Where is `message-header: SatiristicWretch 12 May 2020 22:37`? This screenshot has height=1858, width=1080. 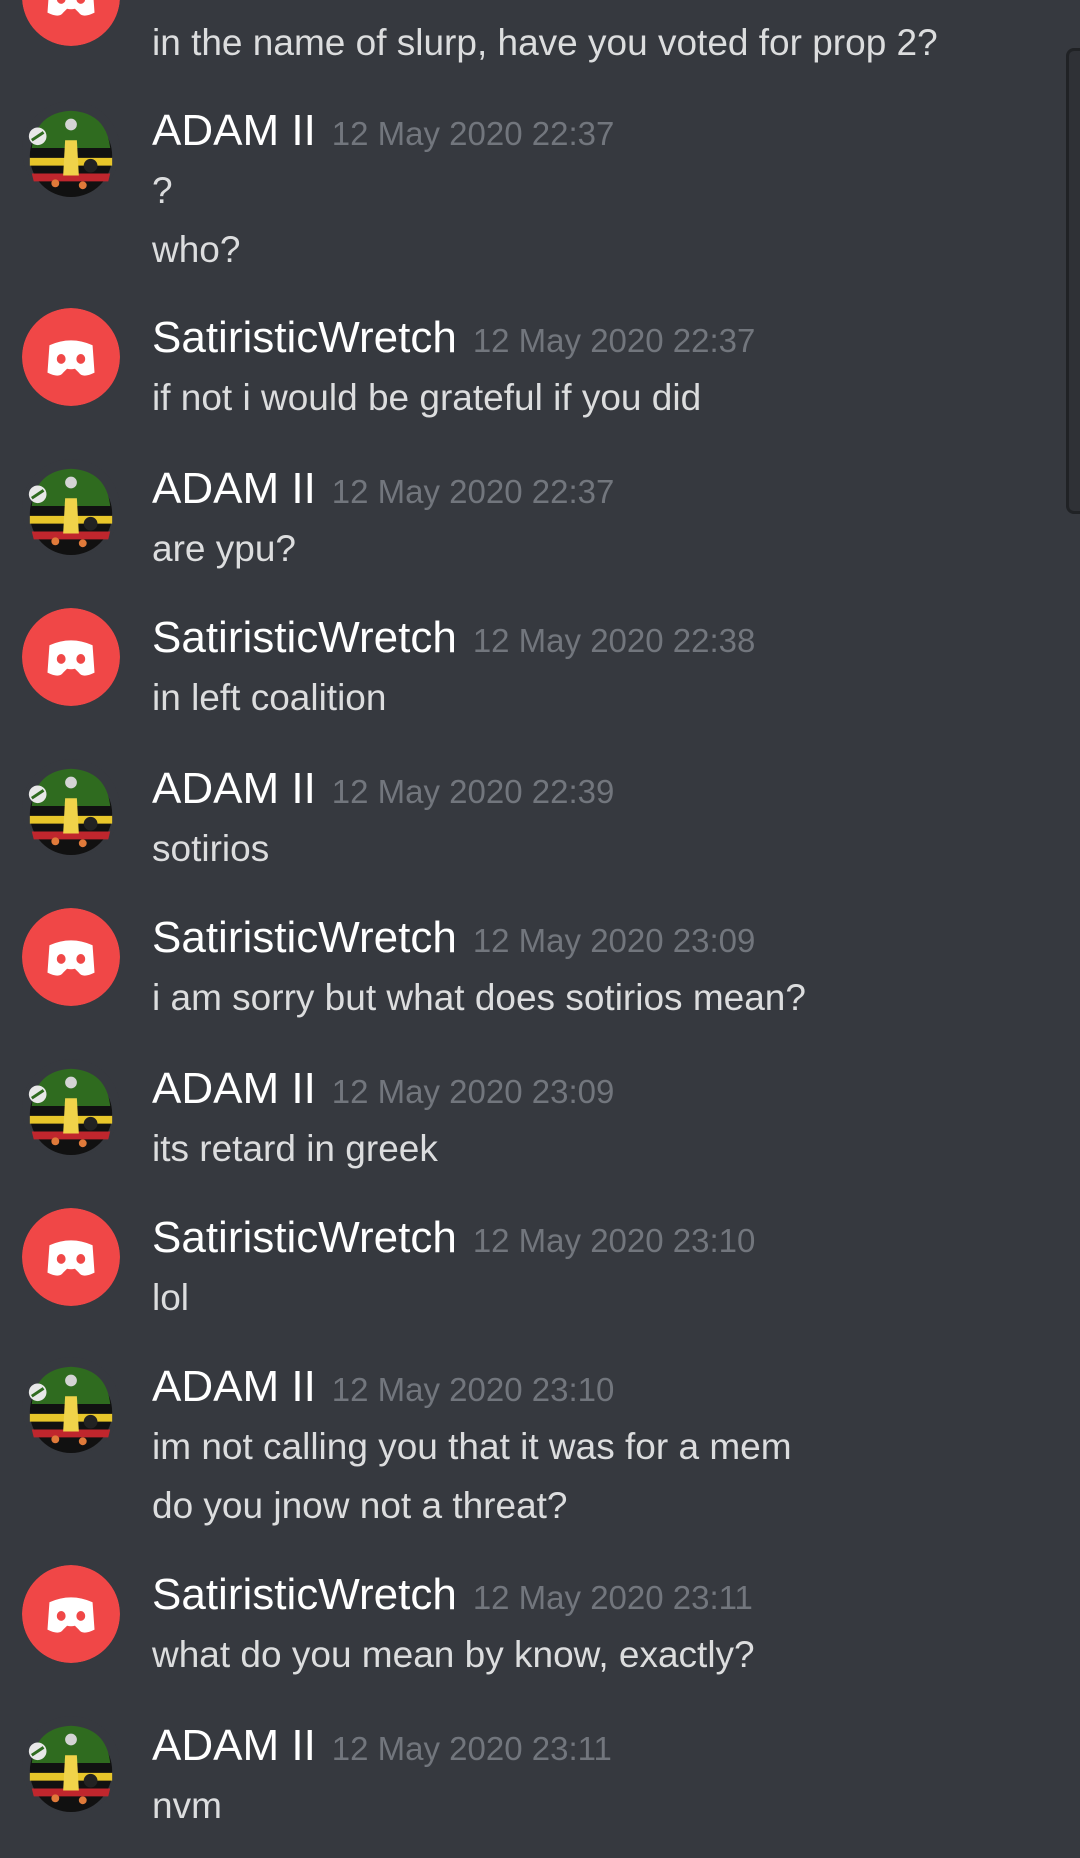 message-header: SatiristicWretch 12 May 2020 22:37 is located at coordinates (453, 338).